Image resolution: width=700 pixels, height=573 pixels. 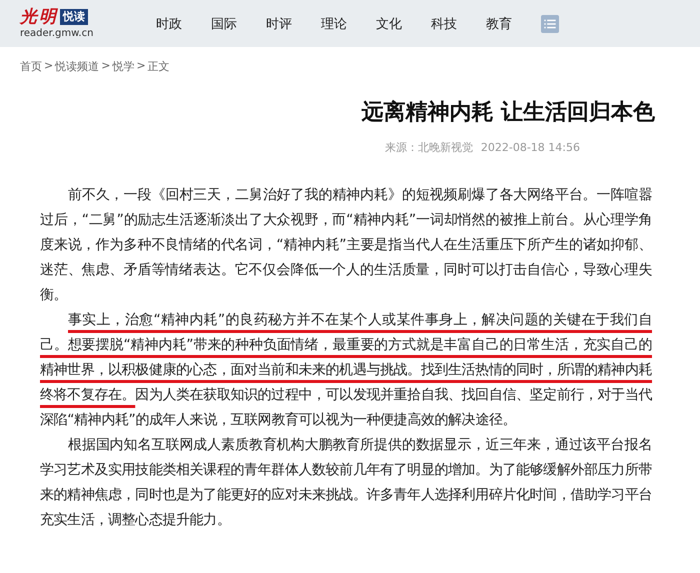 I want to click on breadcrumb-link: 首页, so click(x=31, y=66).